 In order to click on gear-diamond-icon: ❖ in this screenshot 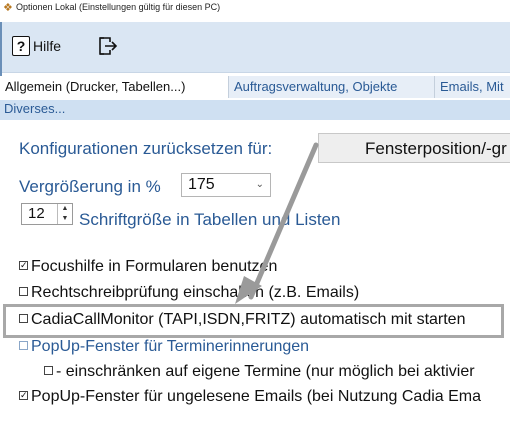, I will do `click(8, 8)`.